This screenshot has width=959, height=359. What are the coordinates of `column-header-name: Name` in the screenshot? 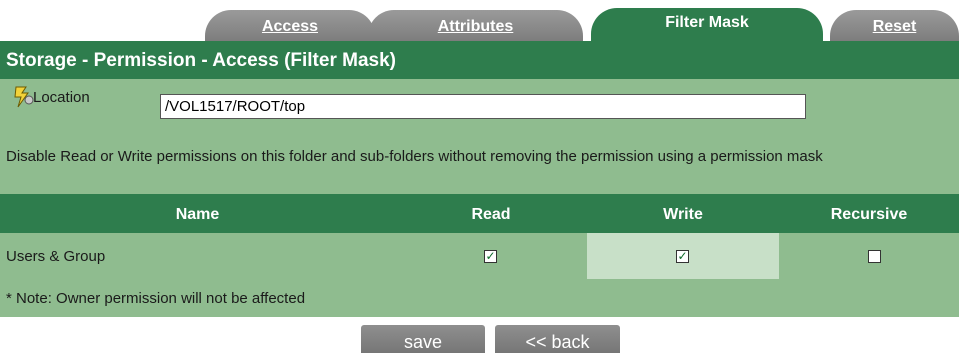 It's located at (197, 214).